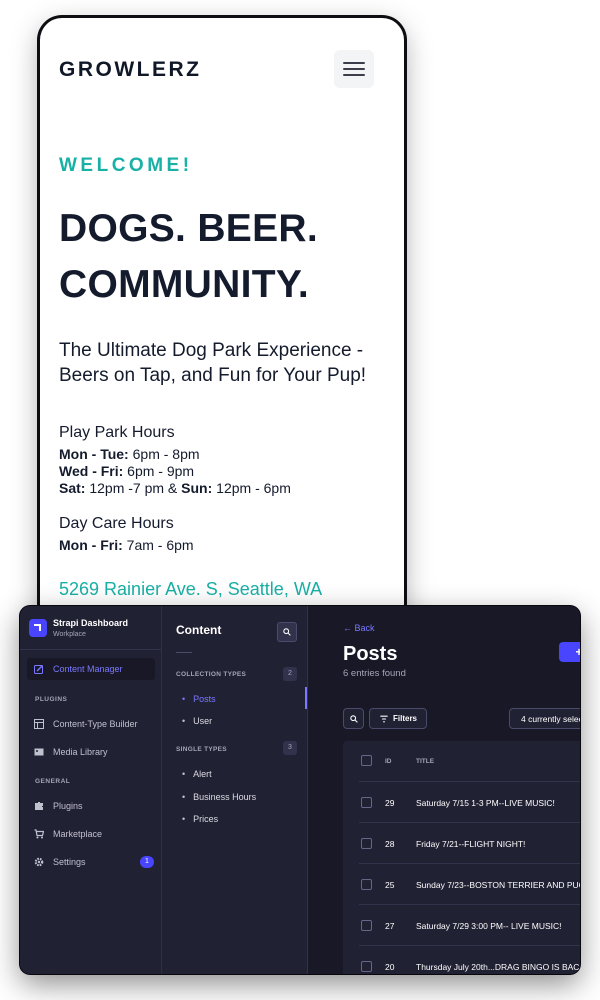 This screenshot has height=1000, width=600. I want to click on subnav-search-button, so click(287, 632).